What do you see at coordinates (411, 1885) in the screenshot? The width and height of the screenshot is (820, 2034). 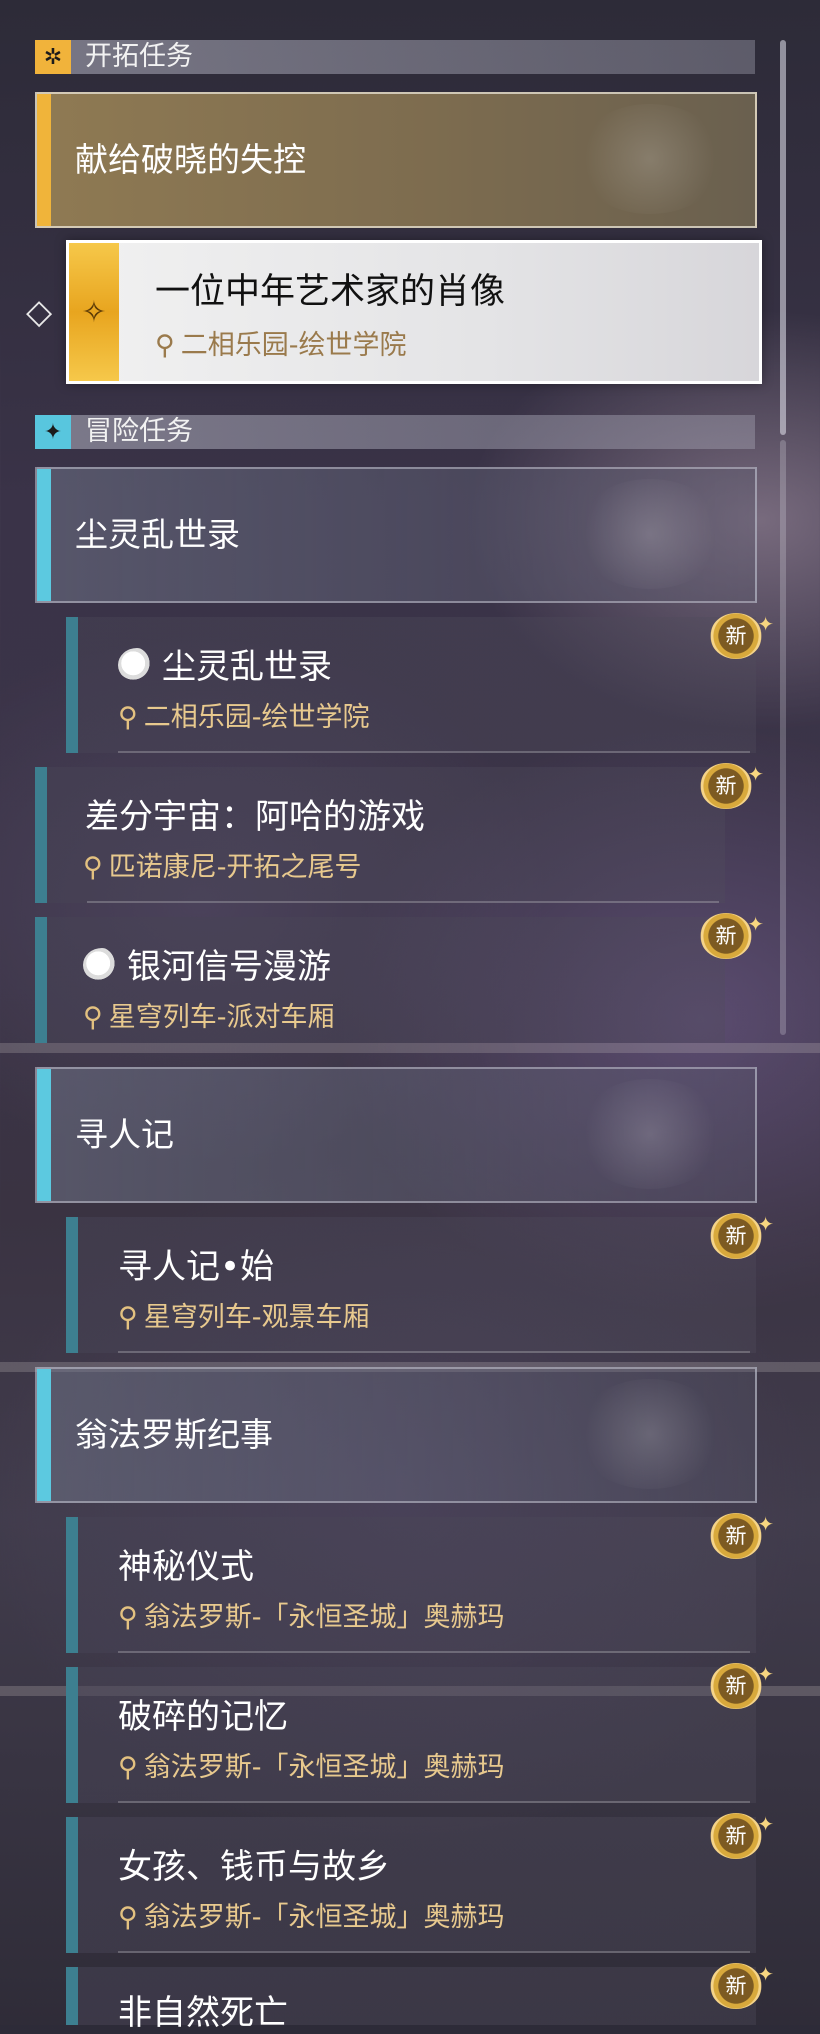 I see `quest-item: 女孩、钱币与故乡 ⚲ 翁法罗斯-「永恒圣城」奥赫玛` at bounding box center [411, 1885].